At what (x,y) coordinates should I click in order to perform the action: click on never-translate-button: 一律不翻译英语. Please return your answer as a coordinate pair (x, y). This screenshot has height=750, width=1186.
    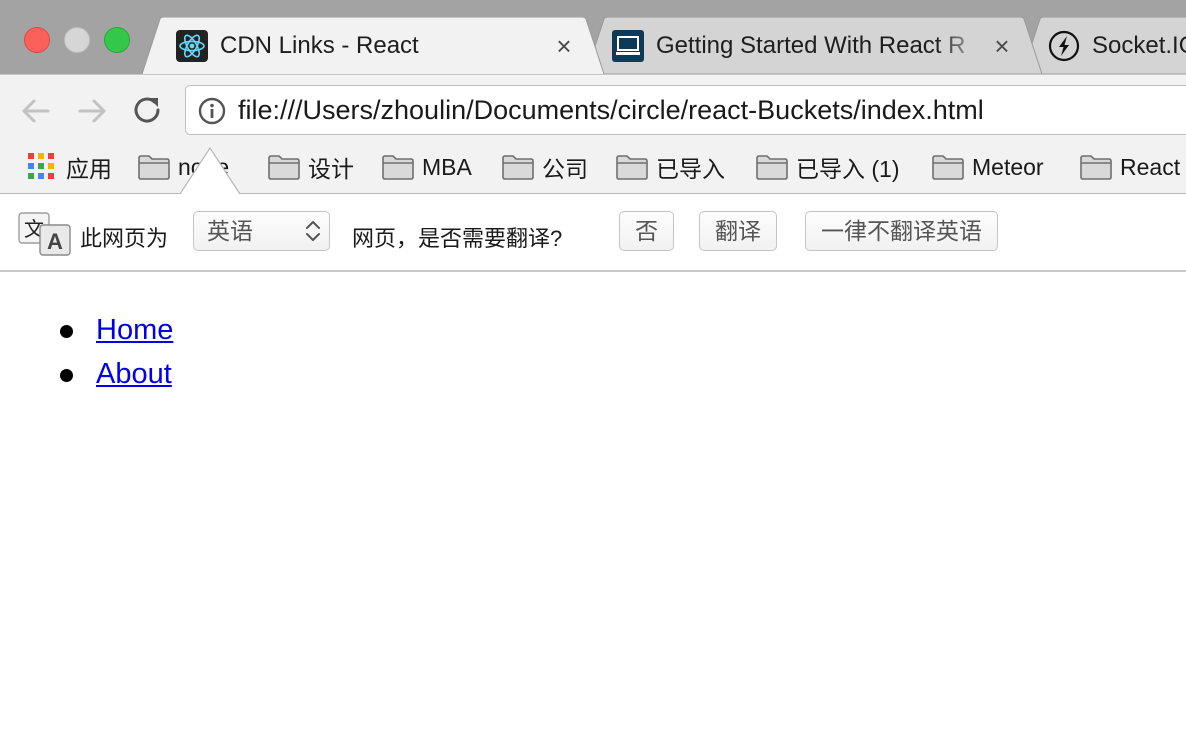
    Looking at the image, I should click on (901, 231).